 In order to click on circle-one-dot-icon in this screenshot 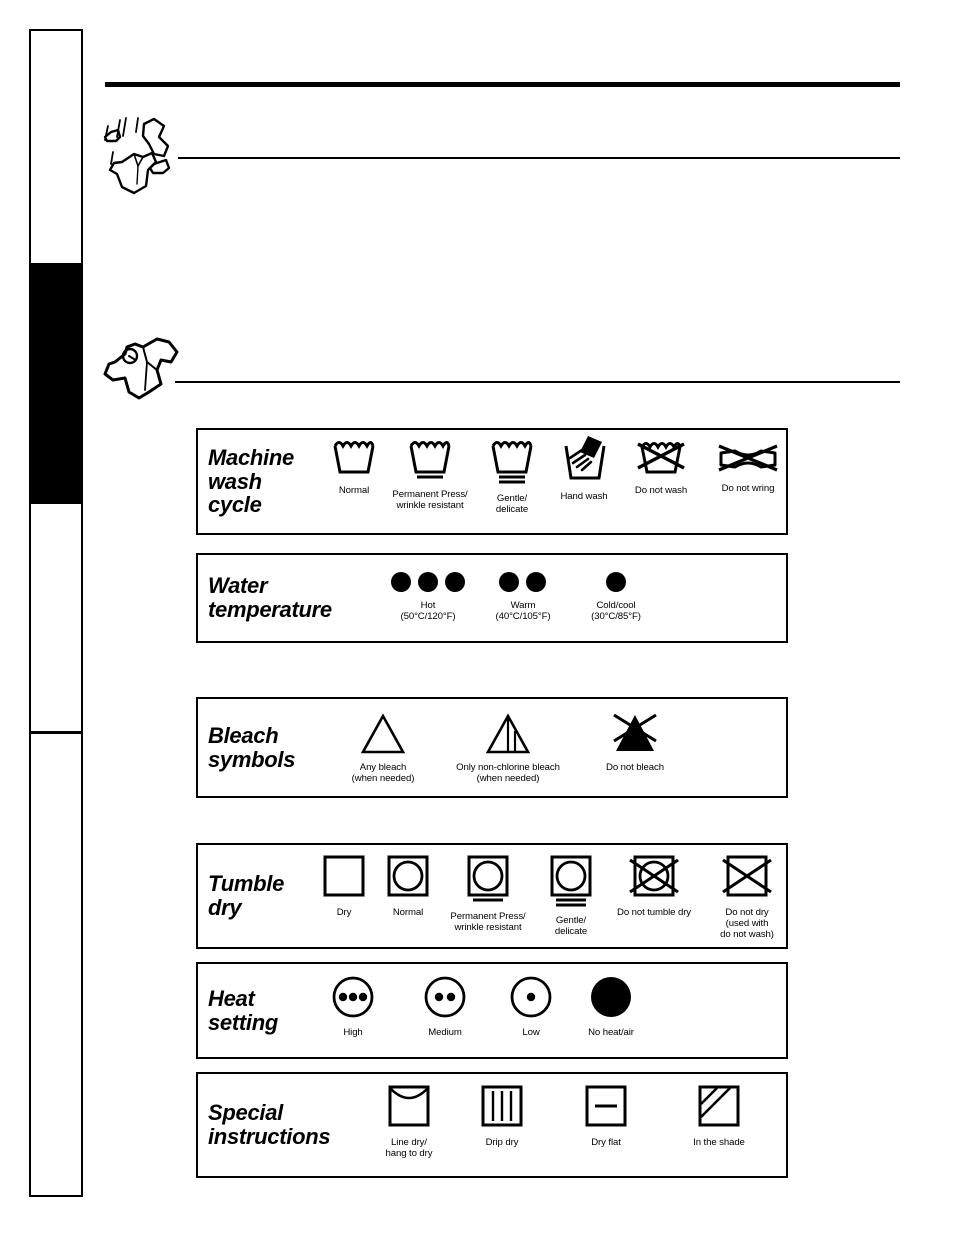, I will do `click(531, 999)`.